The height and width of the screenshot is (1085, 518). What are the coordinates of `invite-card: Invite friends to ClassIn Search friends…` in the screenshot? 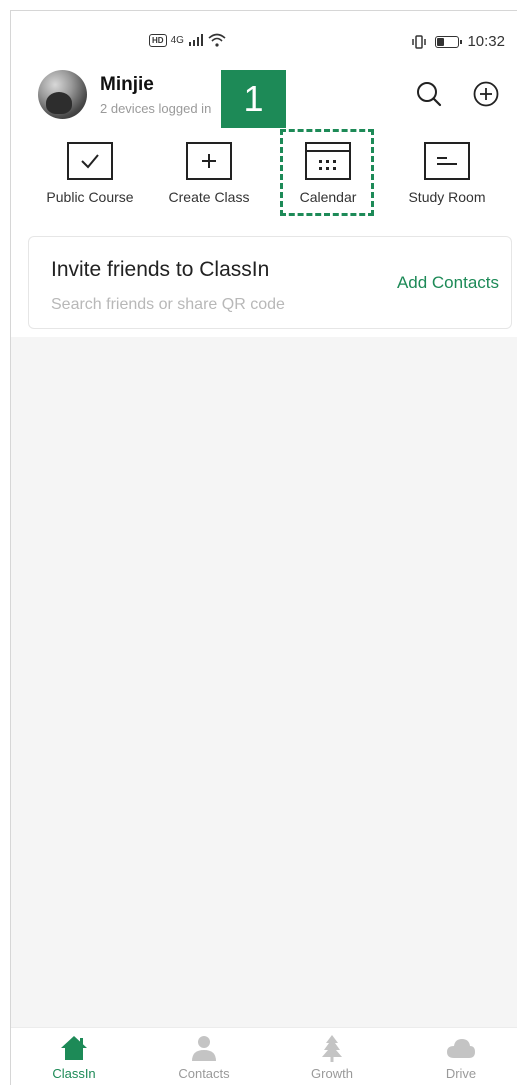 It's located at (270, 282).